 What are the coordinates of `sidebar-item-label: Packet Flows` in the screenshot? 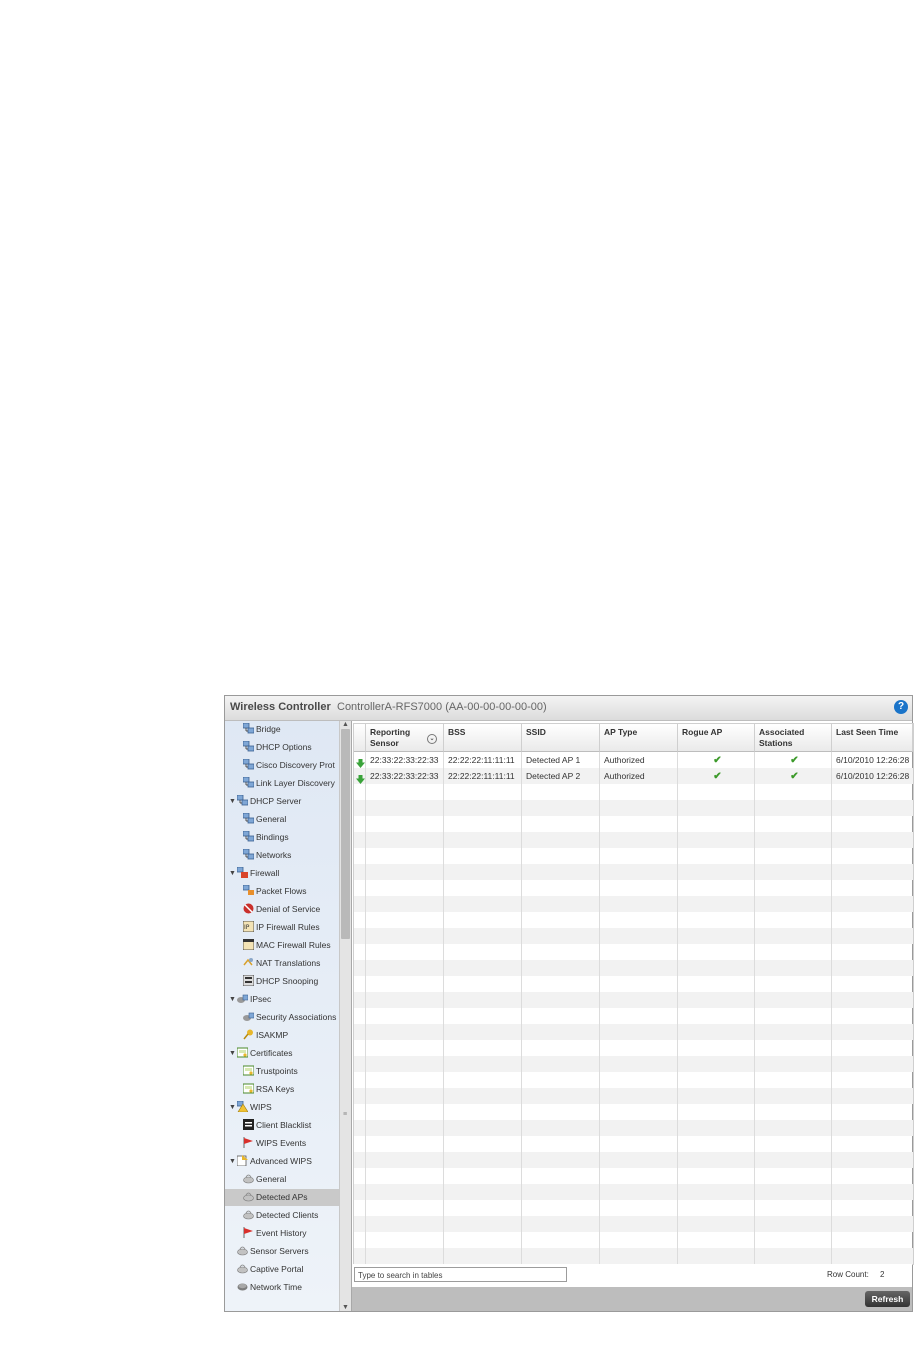 It's located at (281, 891).